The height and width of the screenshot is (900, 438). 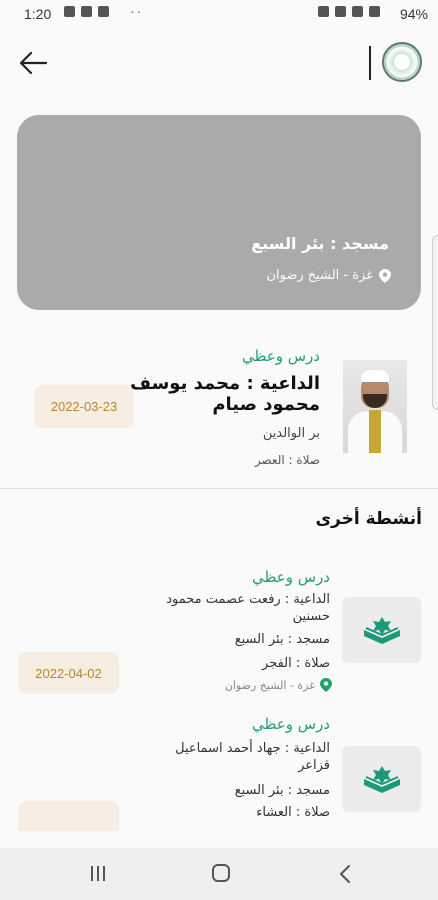 I want to click on recent-apps-icon, so click(x=98, y=873).